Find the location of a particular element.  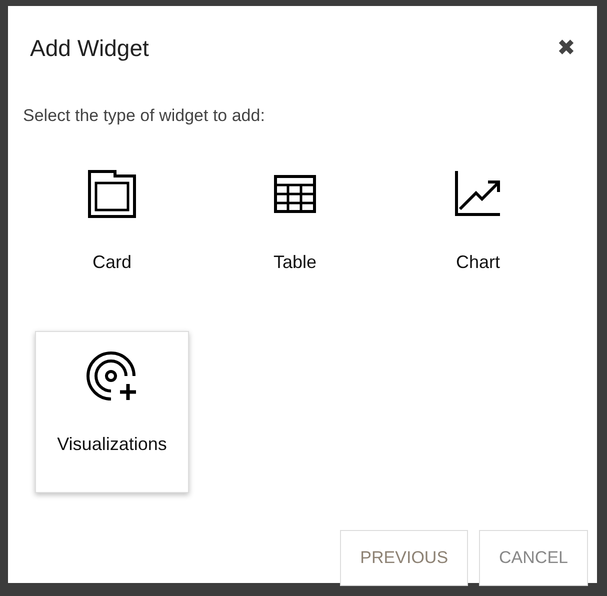

widget-tile: Table is located at coordinates (295, 230).